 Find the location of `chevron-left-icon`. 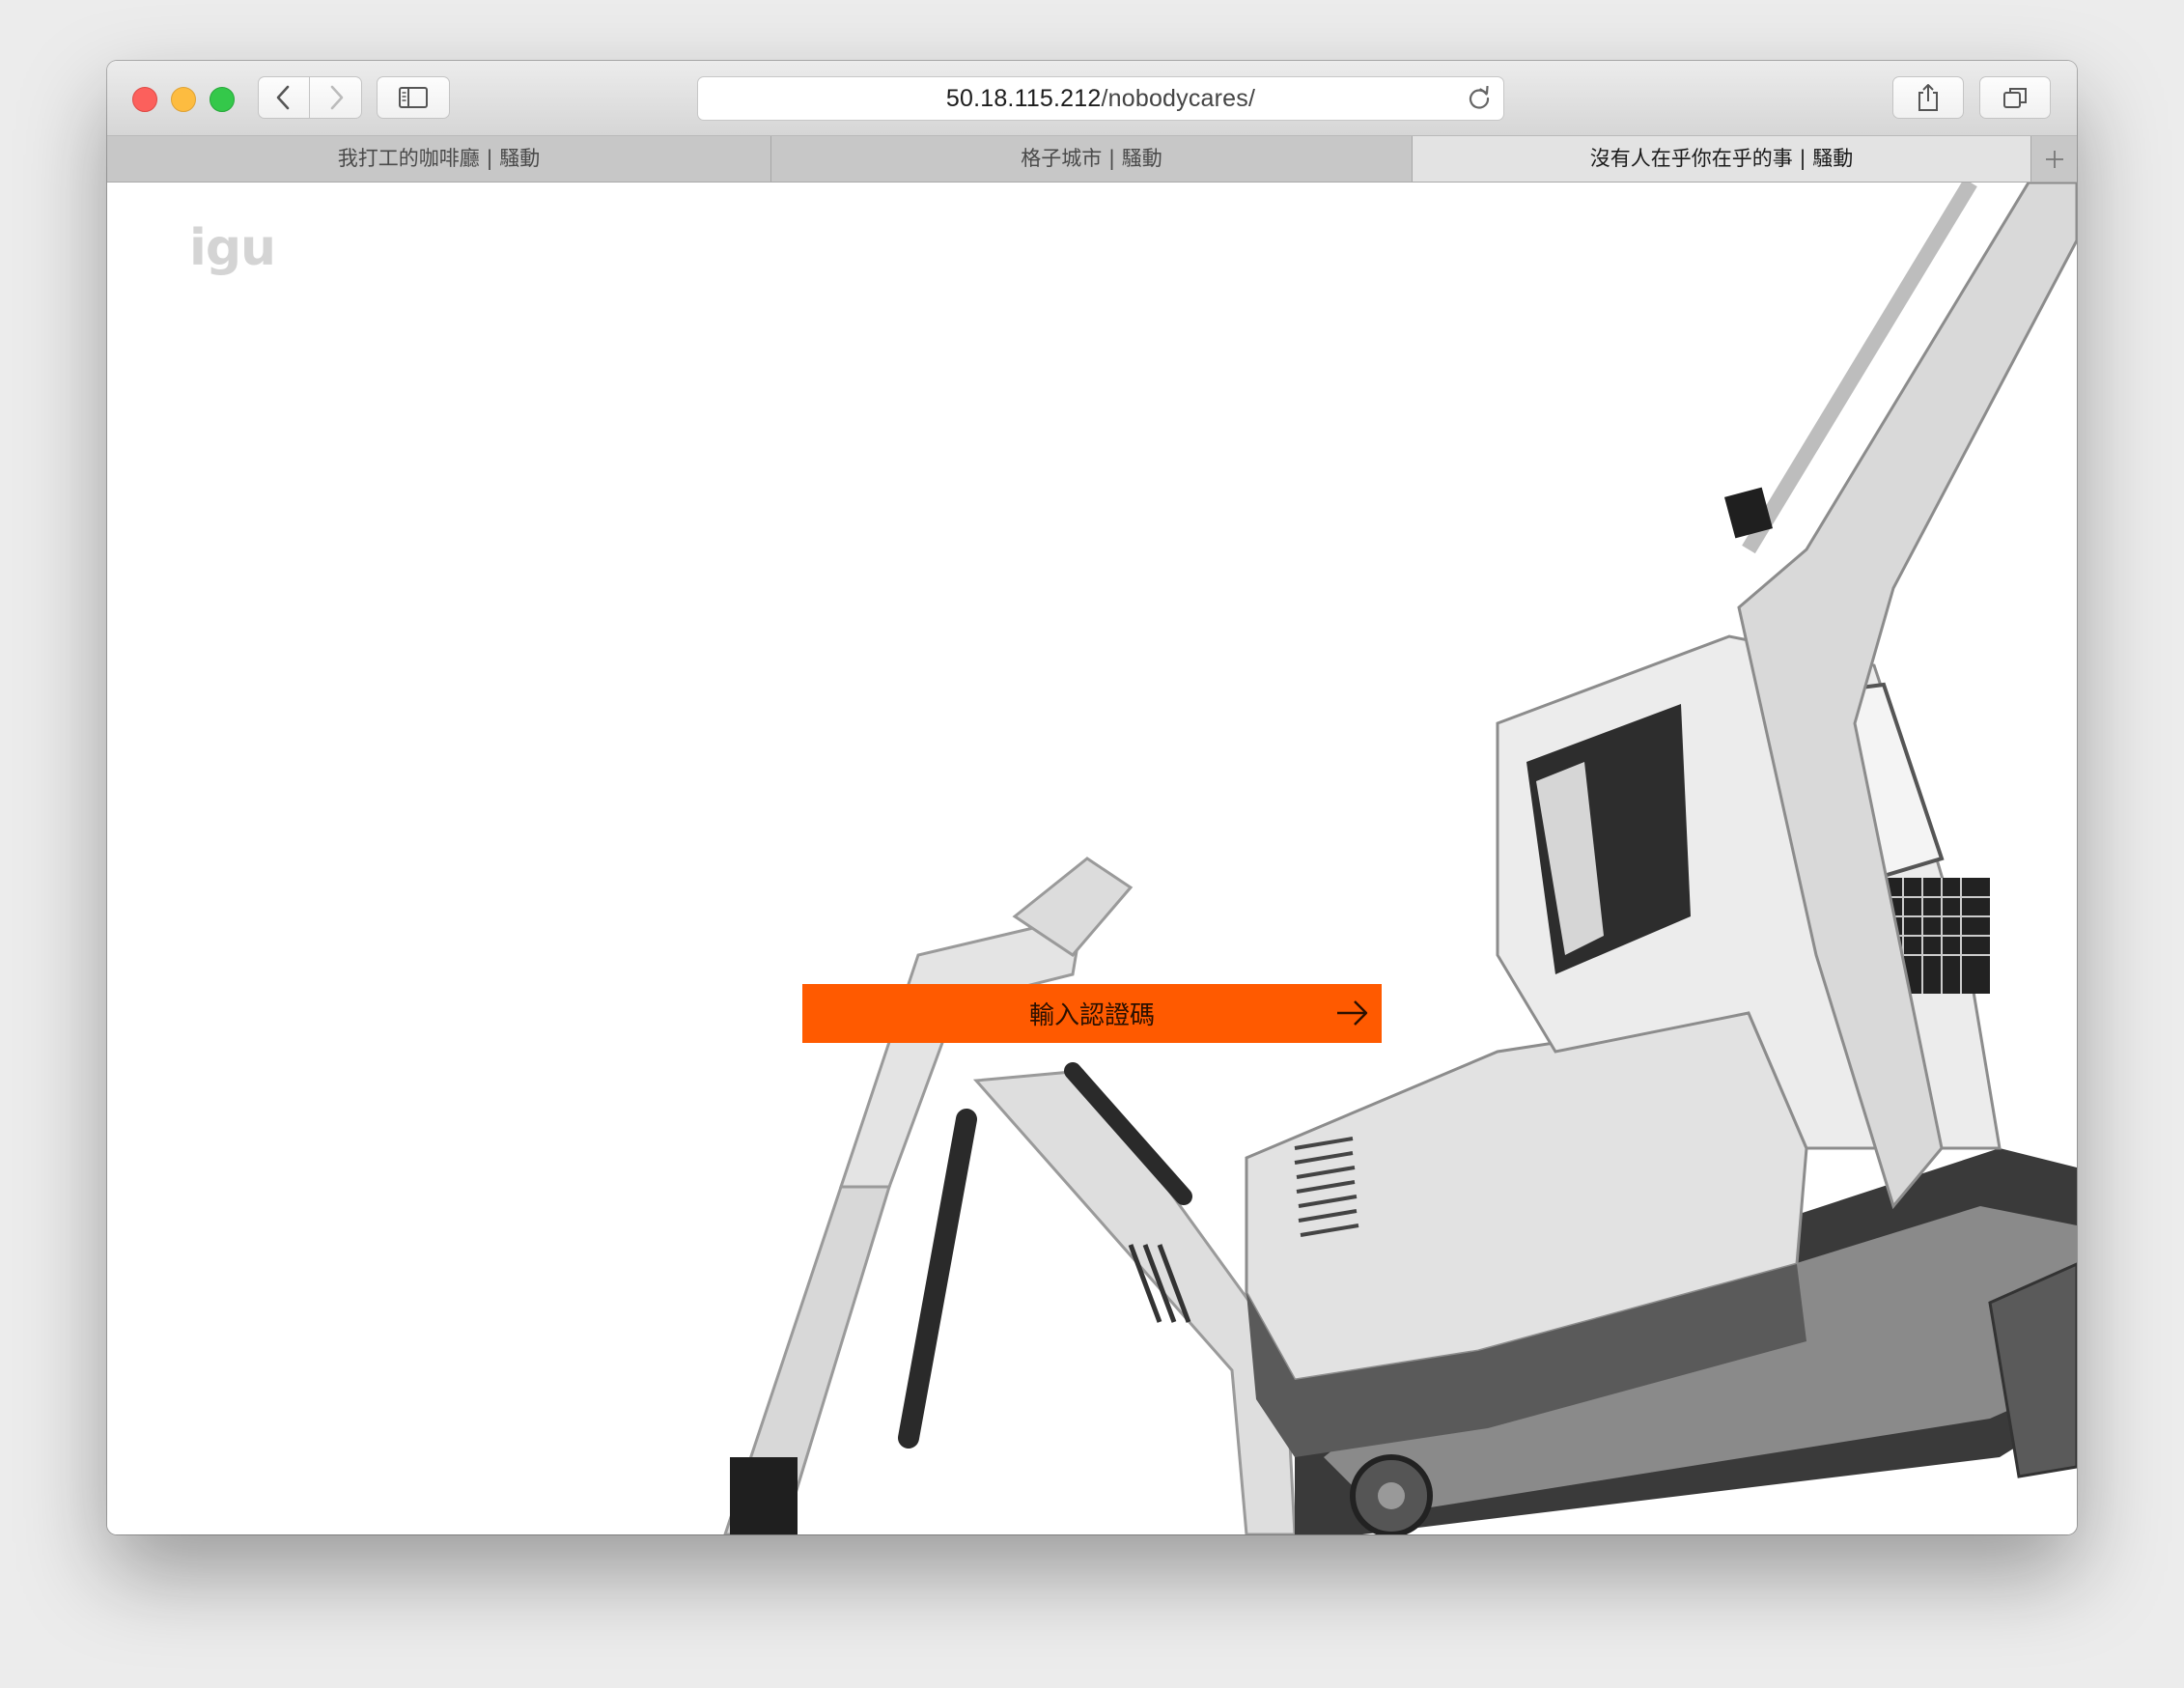

chevron-left-icon is located at coordinates (283, 98).